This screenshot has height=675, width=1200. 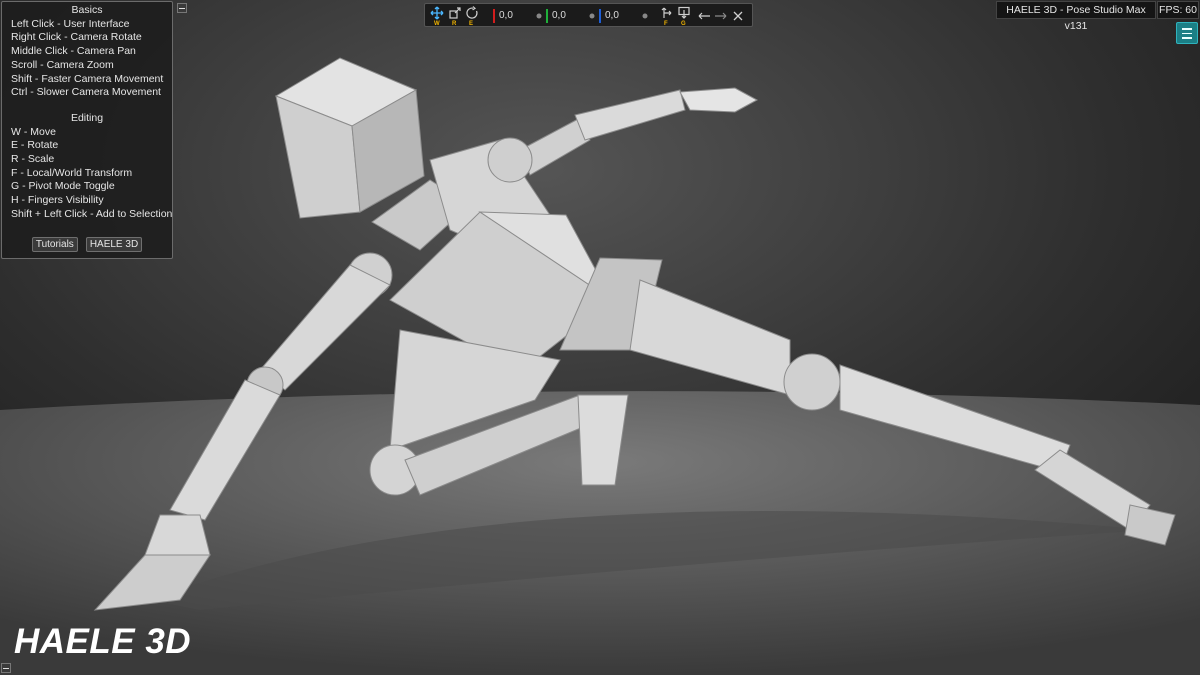 What do you see at coordinates (73, 51) in the screenshot?
I see `help-item: Middle Click - Camera Pan` at bounding box center [73, 51].